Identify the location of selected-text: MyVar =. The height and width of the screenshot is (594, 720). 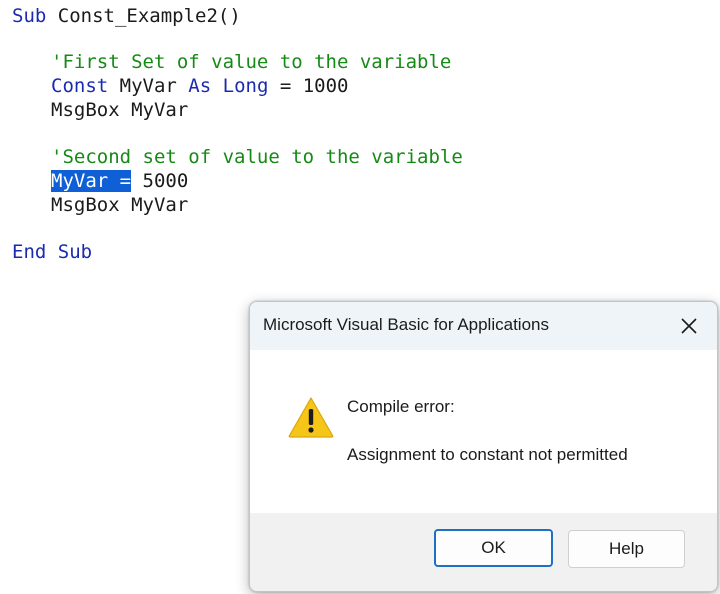
(91, 181).